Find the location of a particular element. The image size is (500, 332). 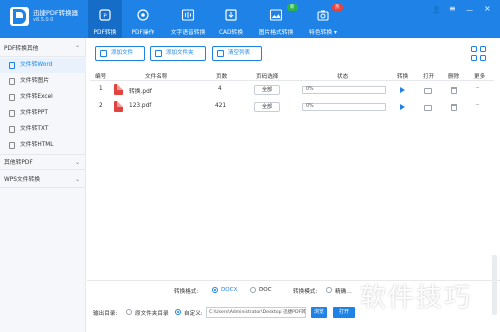

header-convert: 转换 is located at coordinates (403, 77).